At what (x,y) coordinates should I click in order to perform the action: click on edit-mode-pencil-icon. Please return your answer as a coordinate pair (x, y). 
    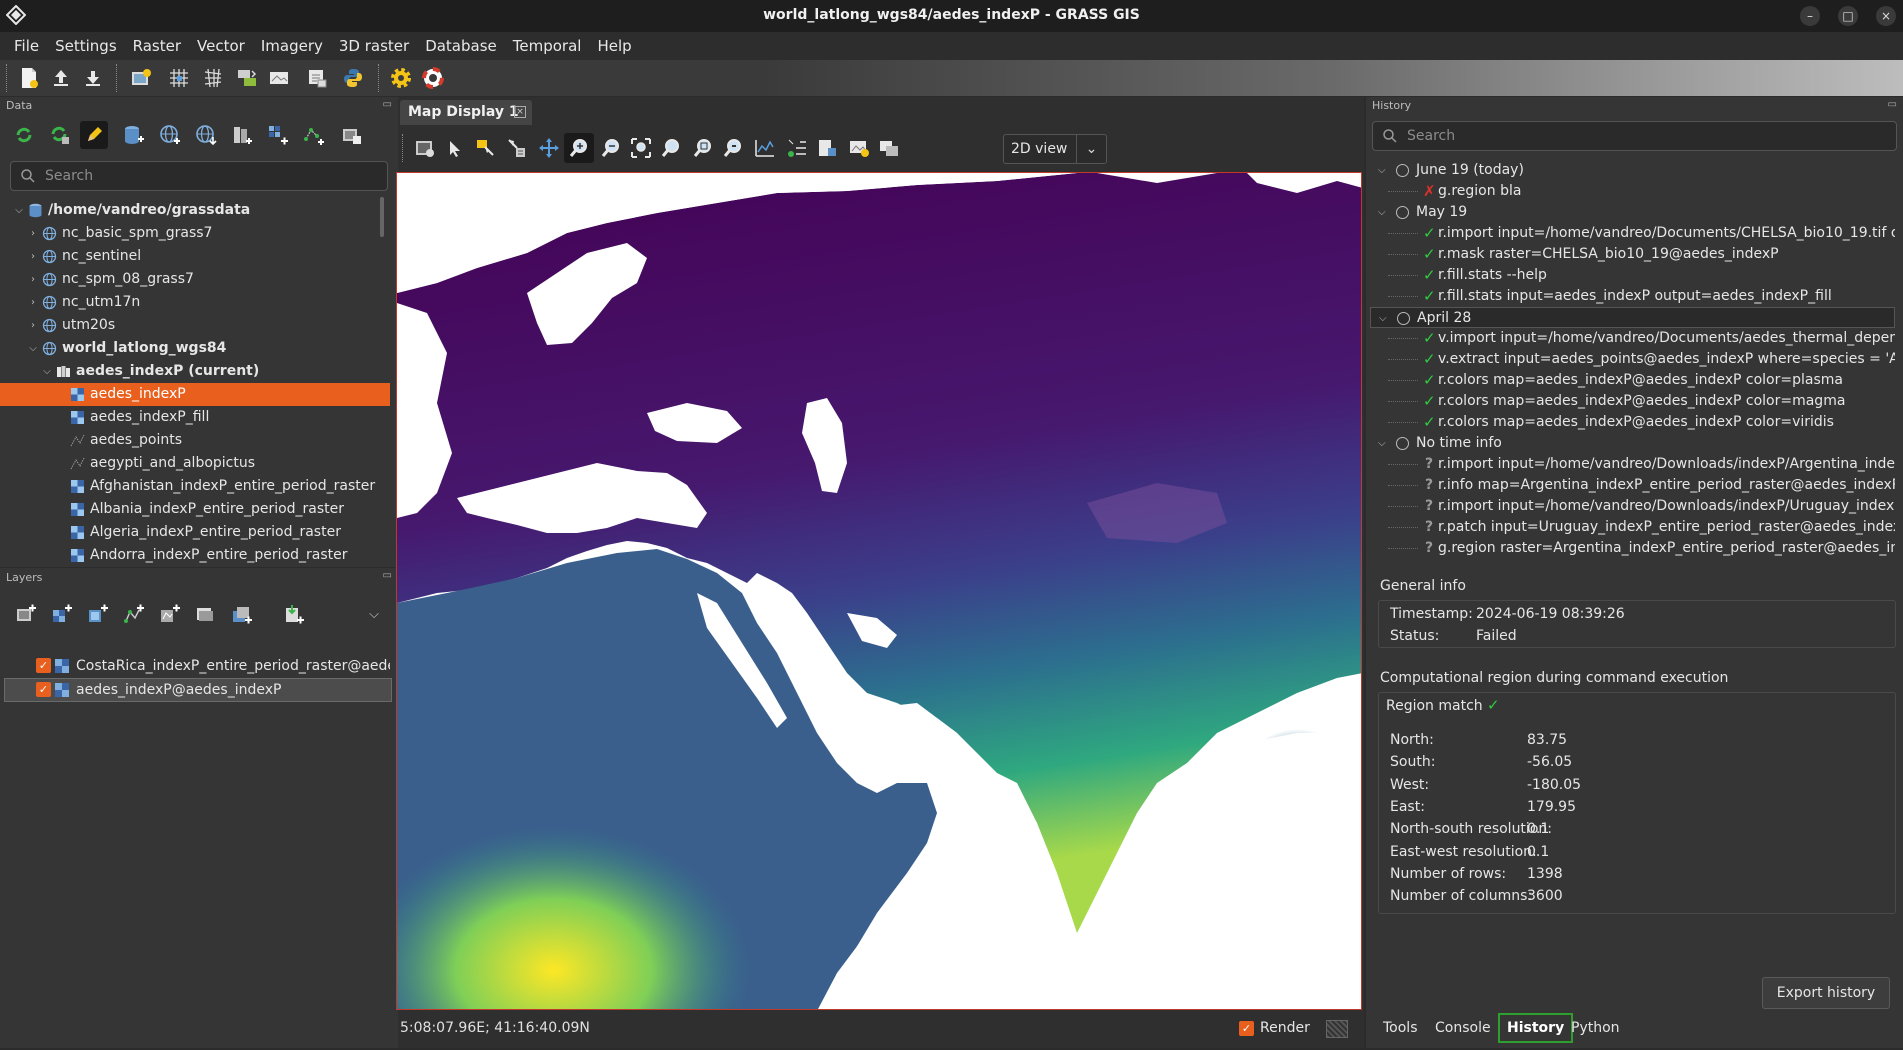
    Looking at the image, I should click on (94, 135).